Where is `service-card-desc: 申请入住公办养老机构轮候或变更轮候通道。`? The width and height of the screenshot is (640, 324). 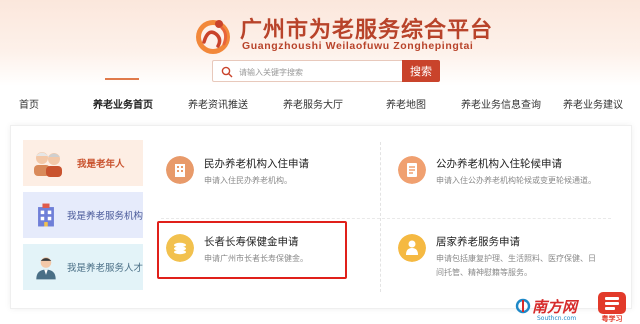
service-card-desc: 申请入住公办养老机构轮候或变更轮候通道。 is located at coordinates (516, 180).